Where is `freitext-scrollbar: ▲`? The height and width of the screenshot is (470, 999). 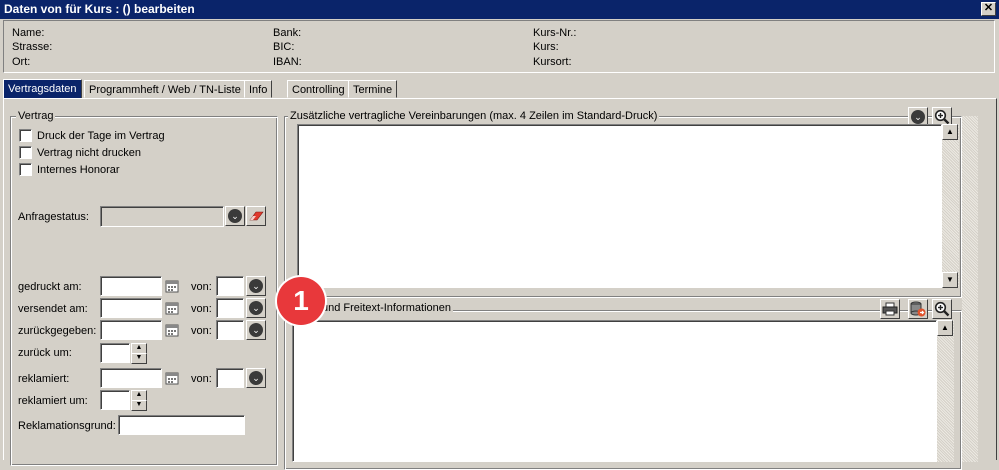 freitext-scrollbar: ▲ is located at coordinates (945, 391).